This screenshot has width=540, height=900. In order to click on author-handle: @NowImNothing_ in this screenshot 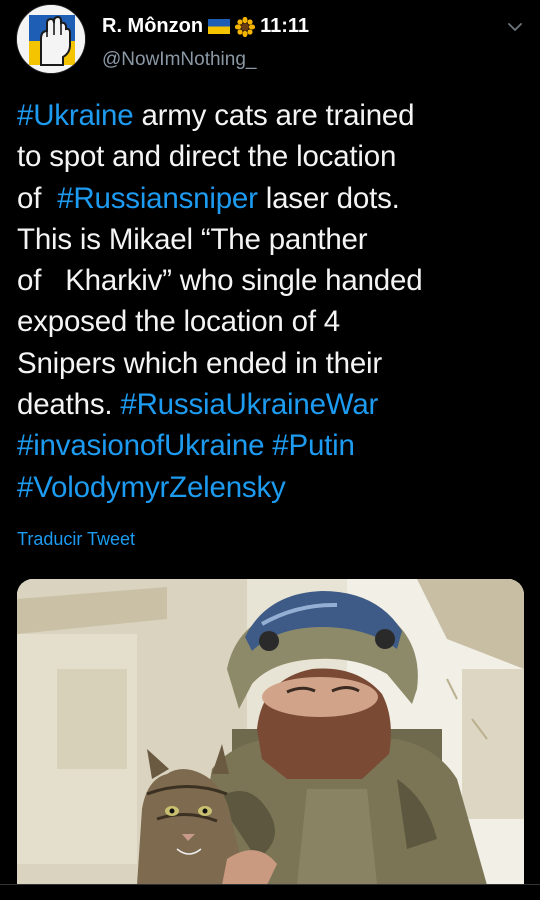, I will do `click(179, 60)`.